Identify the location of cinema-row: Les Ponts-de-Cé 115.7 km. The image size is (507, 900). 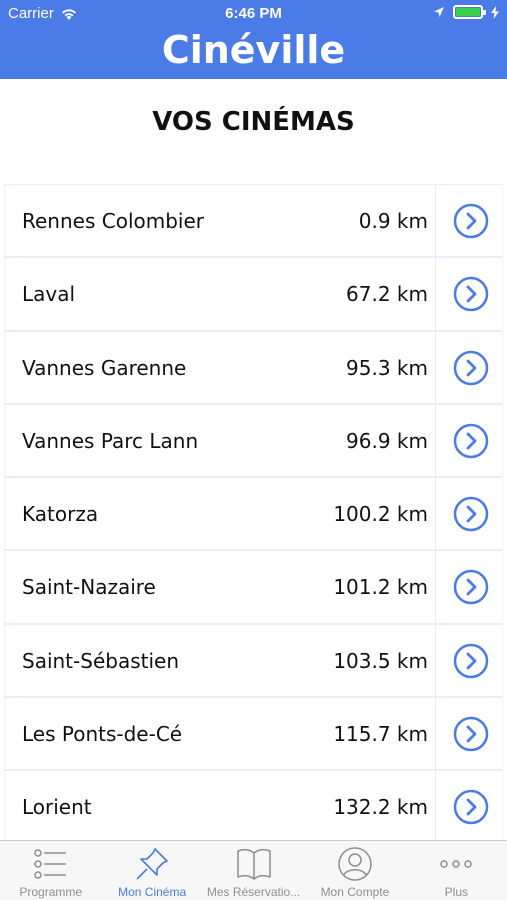
(253, 734).